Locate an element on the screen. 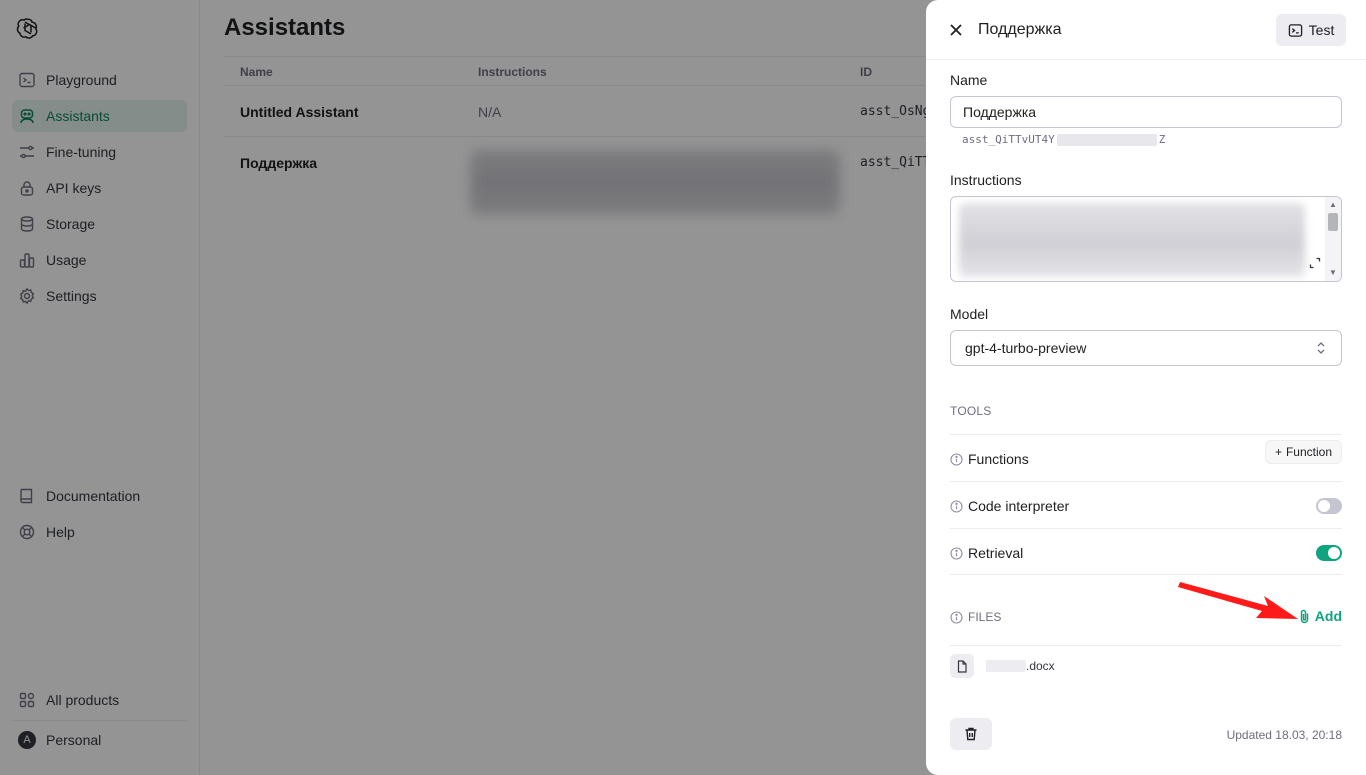 Image resolution: width=1366 pixels, height=775 pixels. tool-row-code-interpreter: Code interpreter is located at coordinates (1146, 506).